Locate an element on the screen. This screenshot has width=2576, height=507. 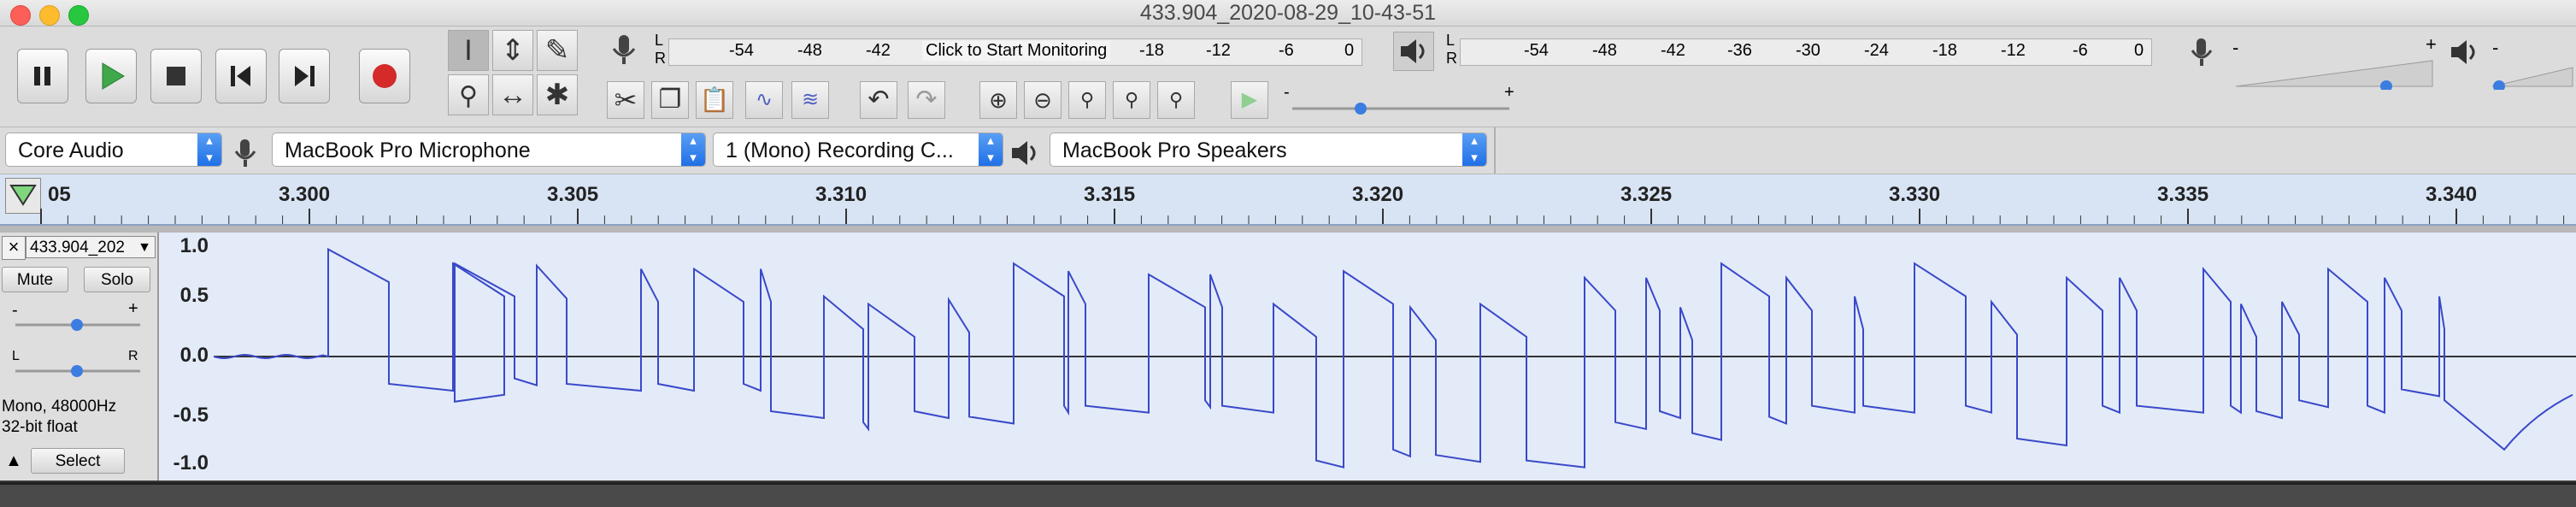
timeshift-tool-icon: ↔ is located at coordinates (512, 95).